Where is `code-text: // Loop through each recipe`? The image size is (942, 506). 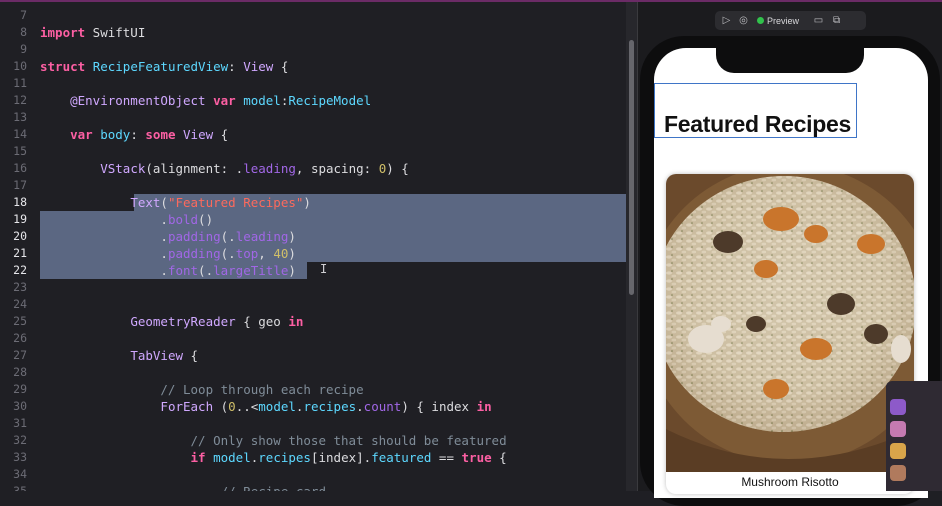 code-text: // Loop through each recipe is located at coordinates (202, 389).